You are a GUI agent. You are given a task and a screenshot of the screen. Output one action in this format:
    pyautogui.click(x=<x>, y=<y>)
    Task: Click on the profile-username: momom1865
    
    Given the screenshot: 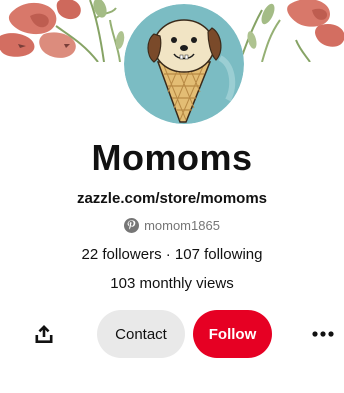 What is the action you would take?
    pyautogui.click(x=182, y=225)
    